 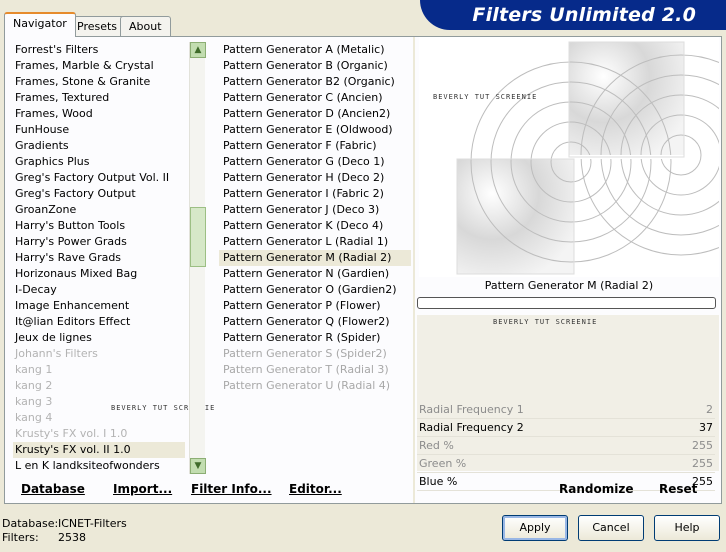 What do you see at coordinates (596, 489) in the screenshot?
I see `randomize-button: Randomize` at bounding box center [596, 489].